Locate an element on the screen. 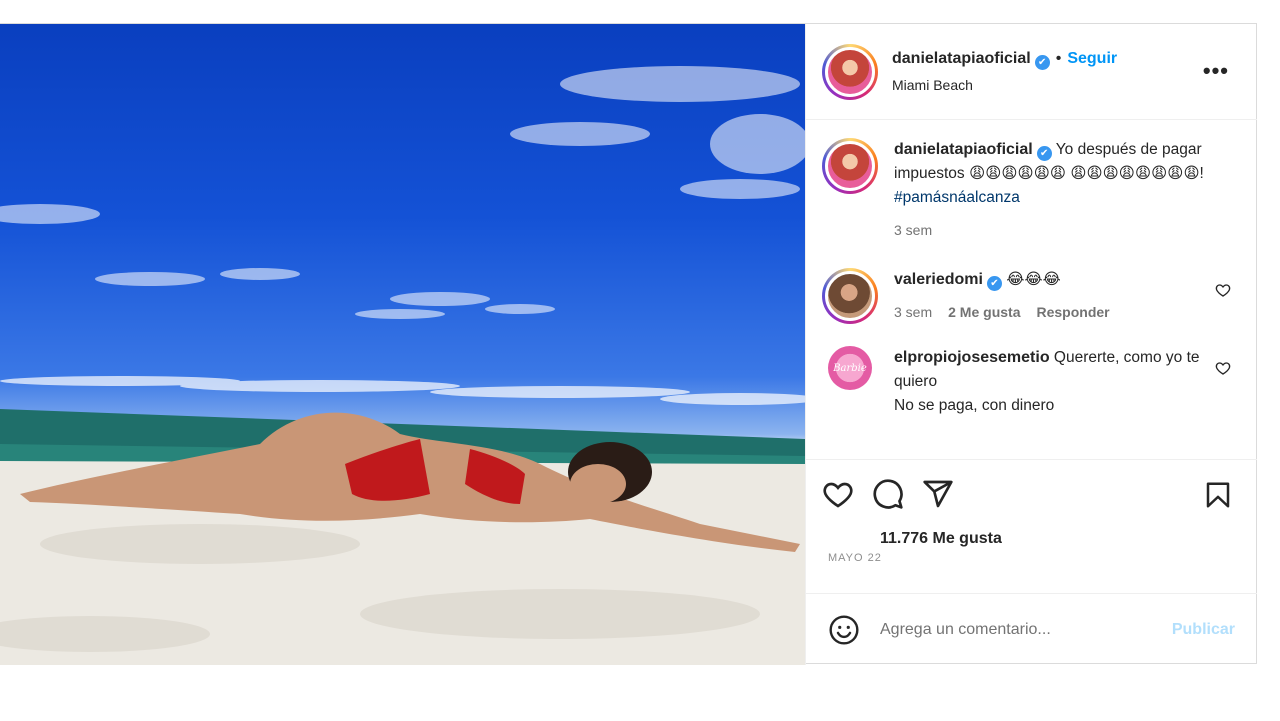 The height and width of the screenshot is (721, 1280). comment-avatar: Barbie is located at coordinates (850, 368).